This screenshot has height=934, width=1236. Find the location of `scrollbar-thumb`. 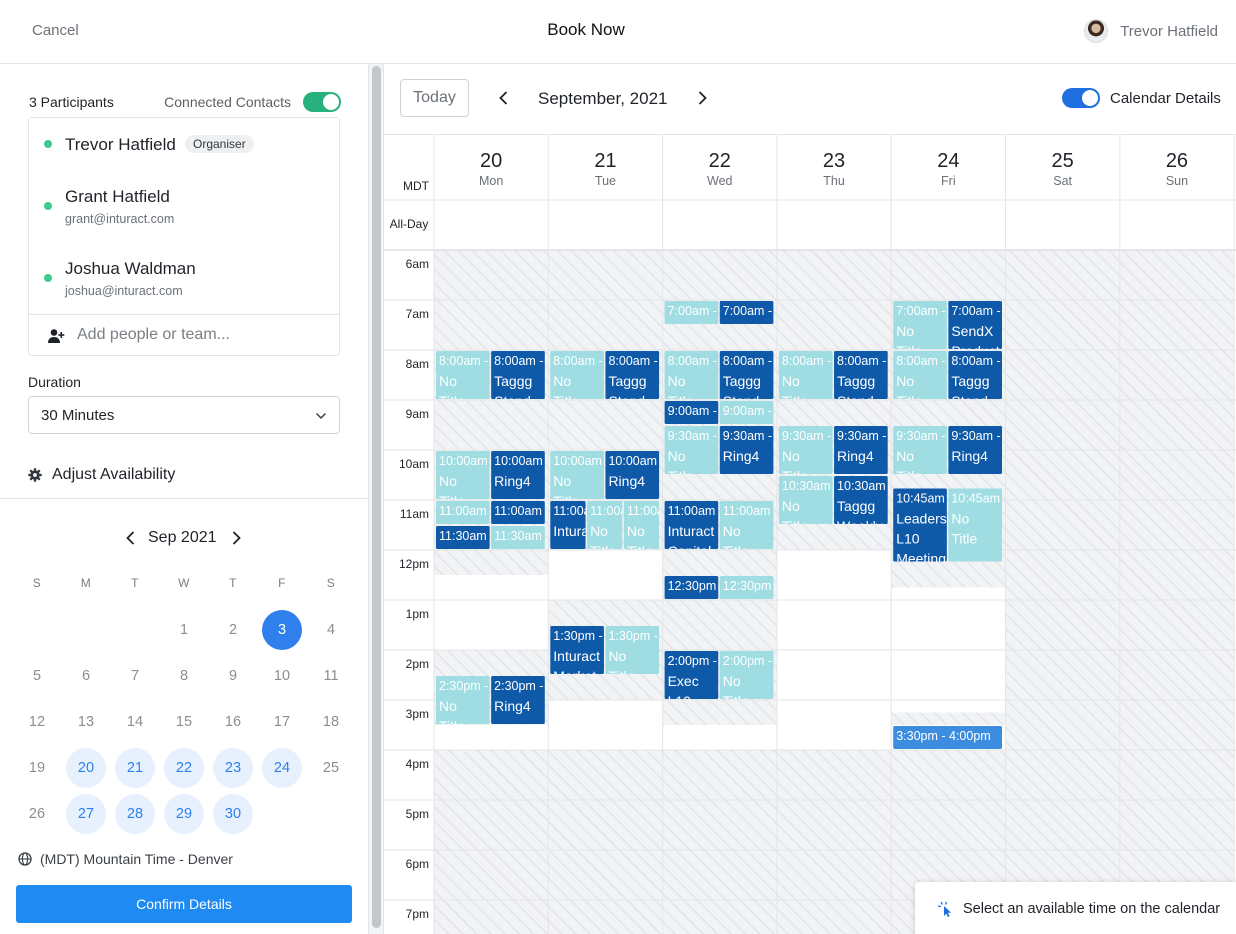

scrollbar-thumb is located at coordinates (376, 497).